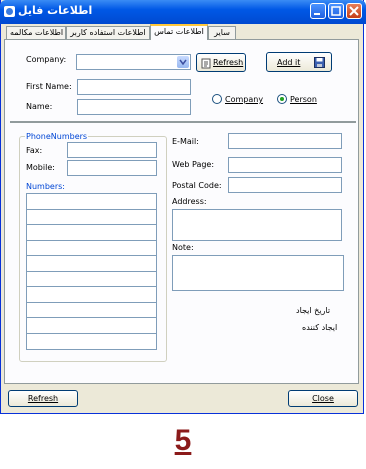 This screenshot has width=366, height=469. What do you see at coordinates (317, 14) in the screenshot?
I see `minimize-icon` at bounding box center [317, 14].